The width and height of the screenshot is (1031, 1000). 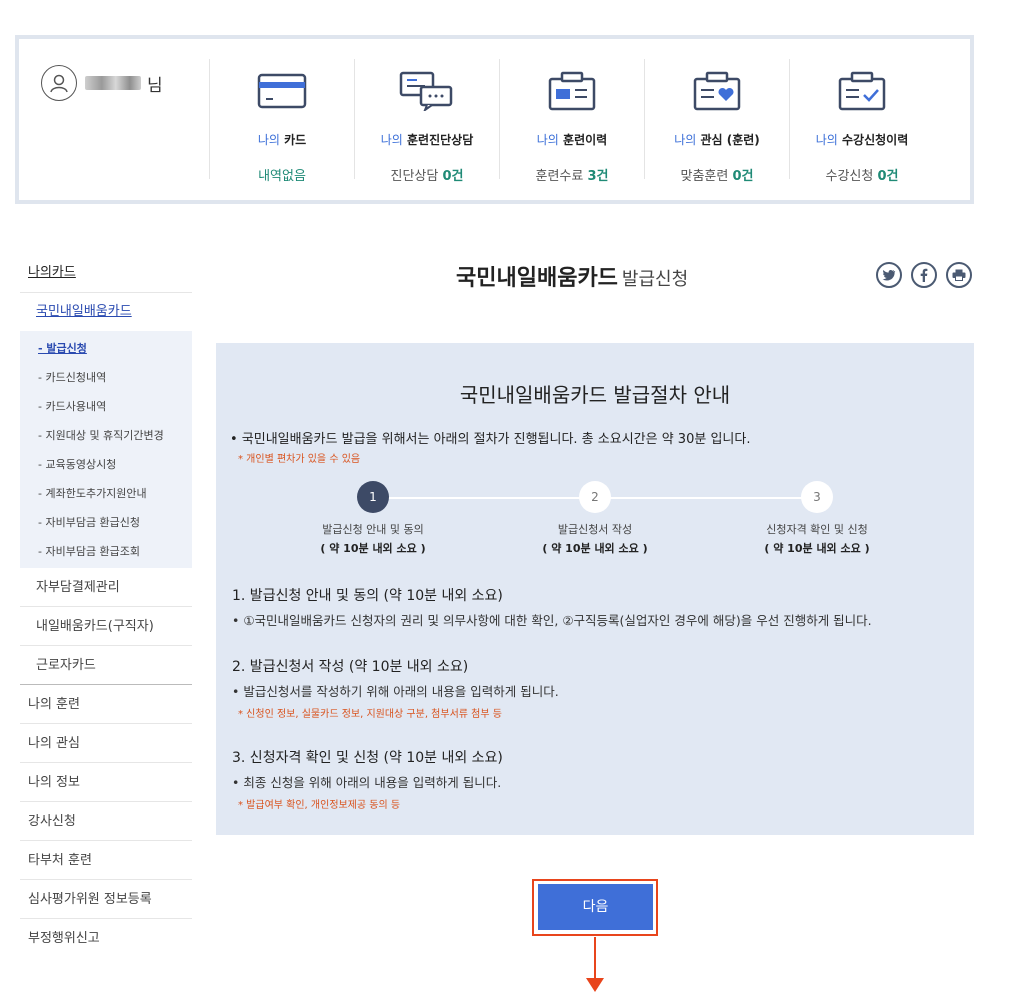 What do you see at coordinates (106, 821) in the screenshot?
I see `sidebar-item-instructor-apply: 강사신청` at bounding box center [106, 821].